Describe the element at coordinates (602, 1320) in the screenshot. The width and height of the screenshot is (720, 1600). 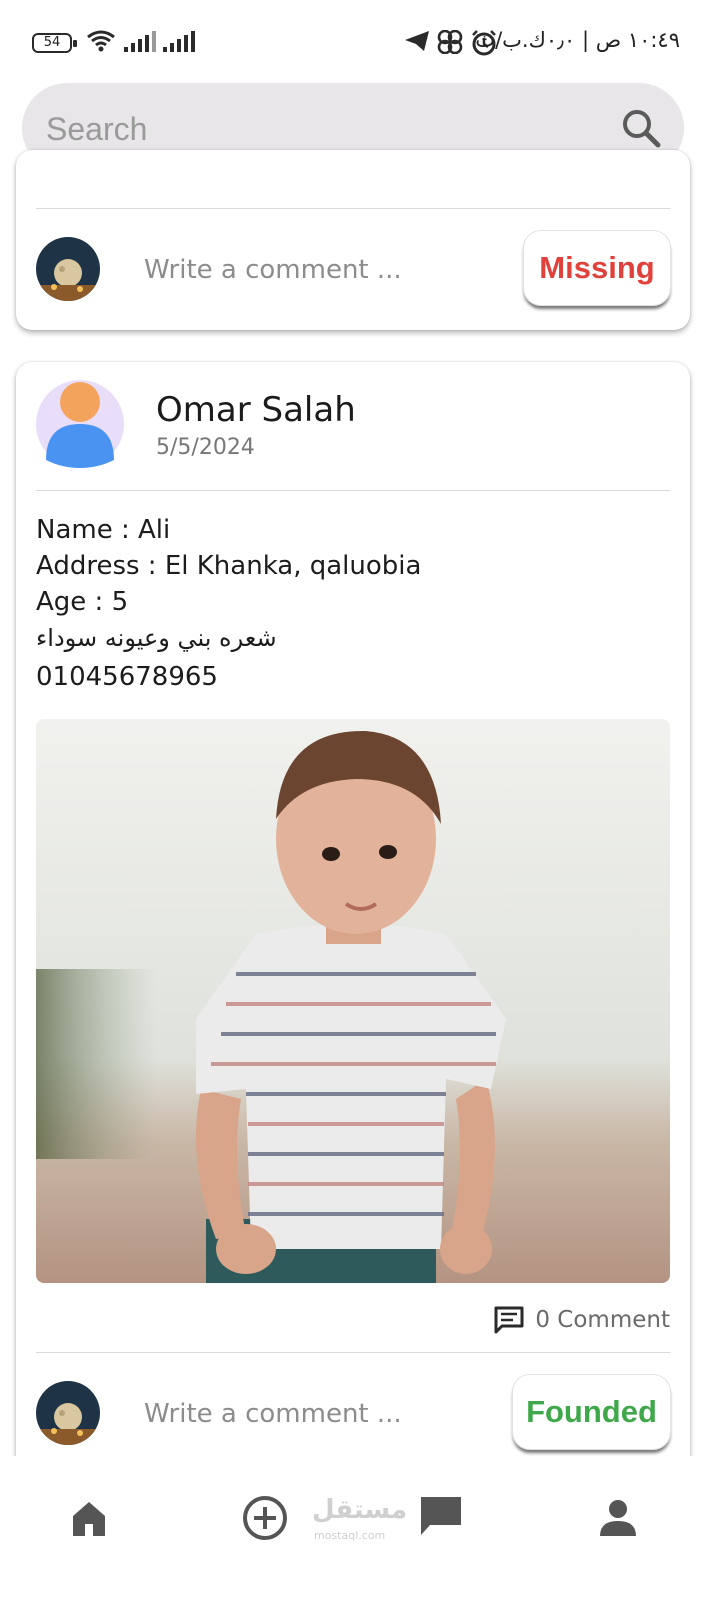
I see `comment-count: 0 Comment` at that location.